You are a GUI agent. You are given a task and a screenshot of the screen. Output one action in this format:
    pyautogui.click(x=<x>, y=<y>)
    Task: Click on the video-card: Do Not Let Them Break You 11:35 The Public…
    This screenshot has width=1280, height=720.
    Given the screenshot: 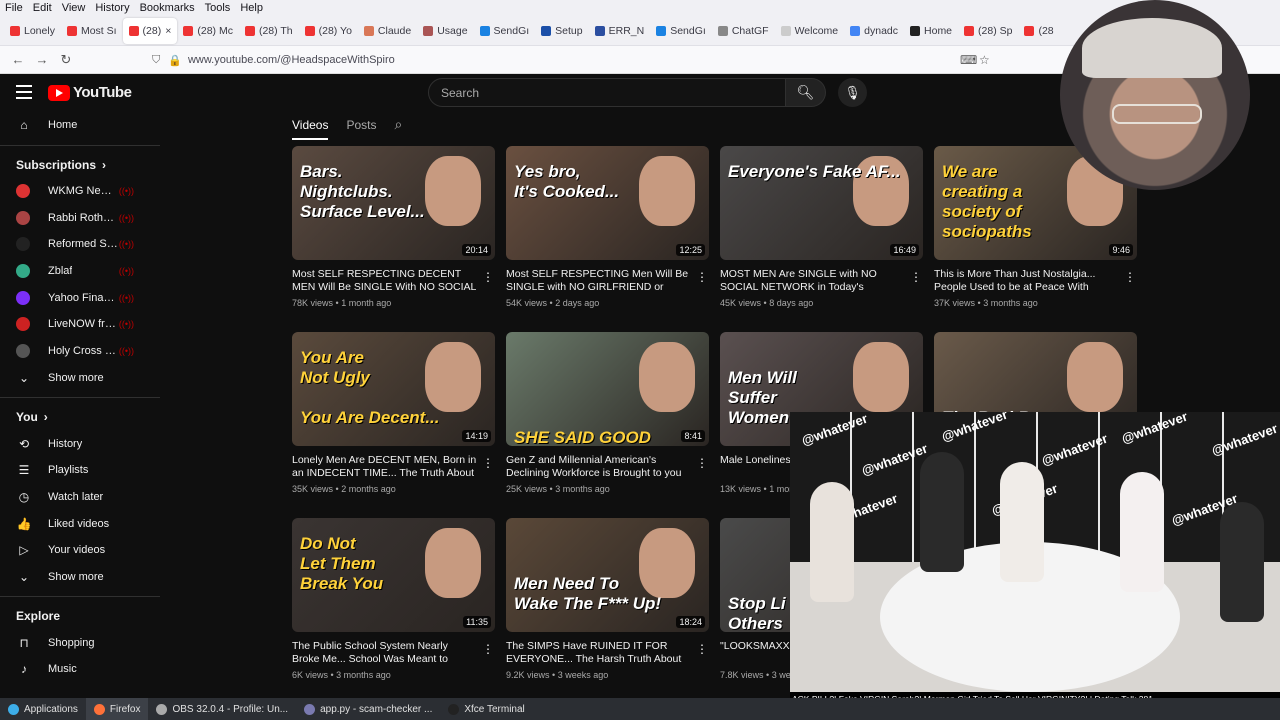 What is the action you would take?
    pyautogui.click(x=394, y=599)
    